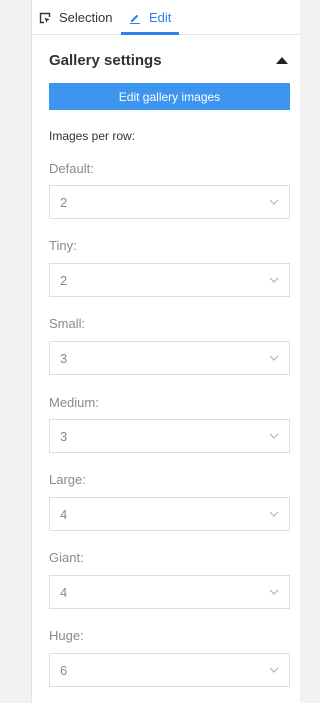 Image resolution: width=320 pixels, height=703 pixels. I want to click on tiny-select: 2, so click(169, 280).